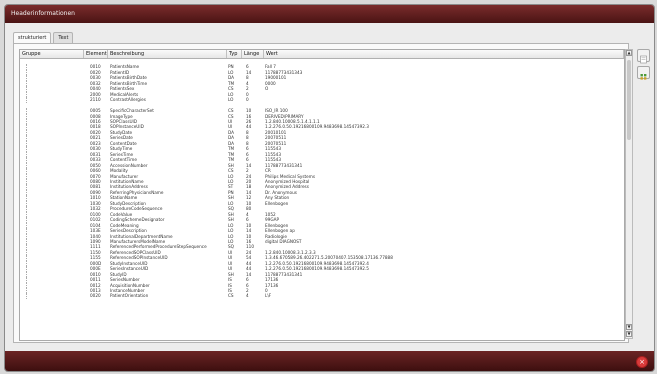  Describe the element at coordinates (32, 37) in the screenshot. I see `tab-strukturiert: strukturiert` at that location.